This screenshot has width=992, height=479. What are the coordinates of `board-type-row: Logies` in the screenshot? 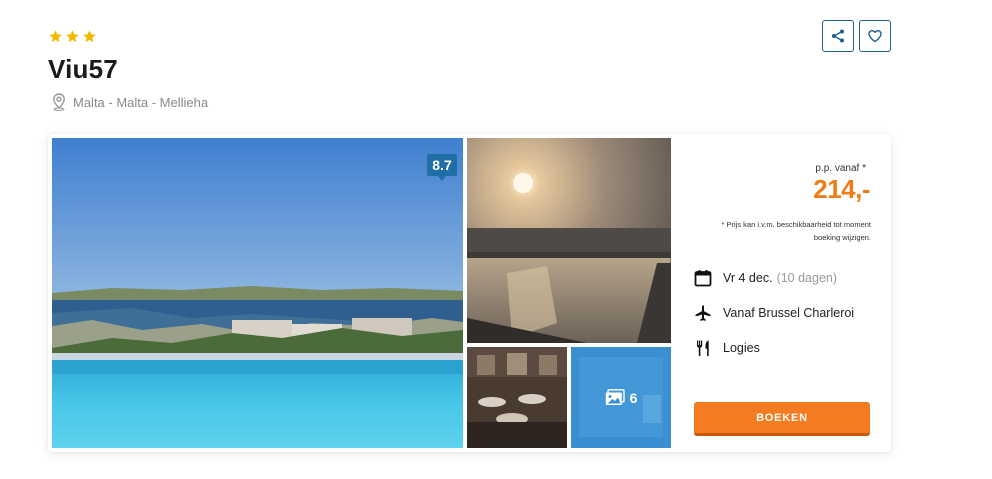 It's located at (727, 348).